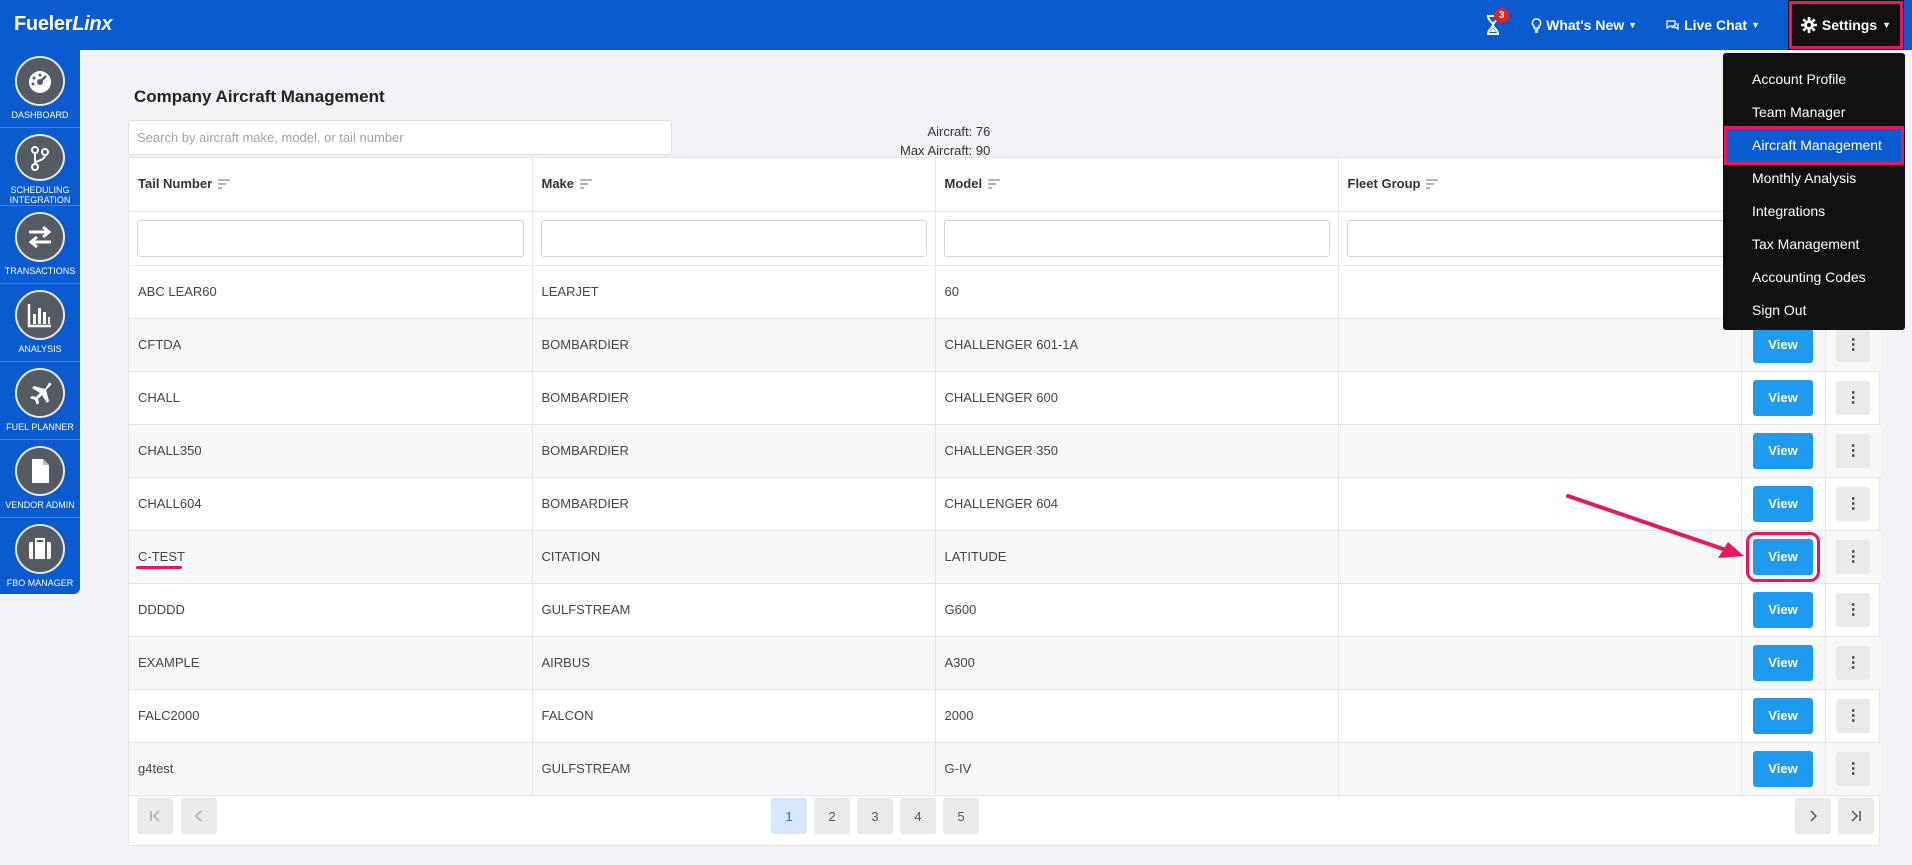  Describe the element at coordinates (331, 185) in the screenshot. I see `column-header-tail-number: Tail Number` at that location.